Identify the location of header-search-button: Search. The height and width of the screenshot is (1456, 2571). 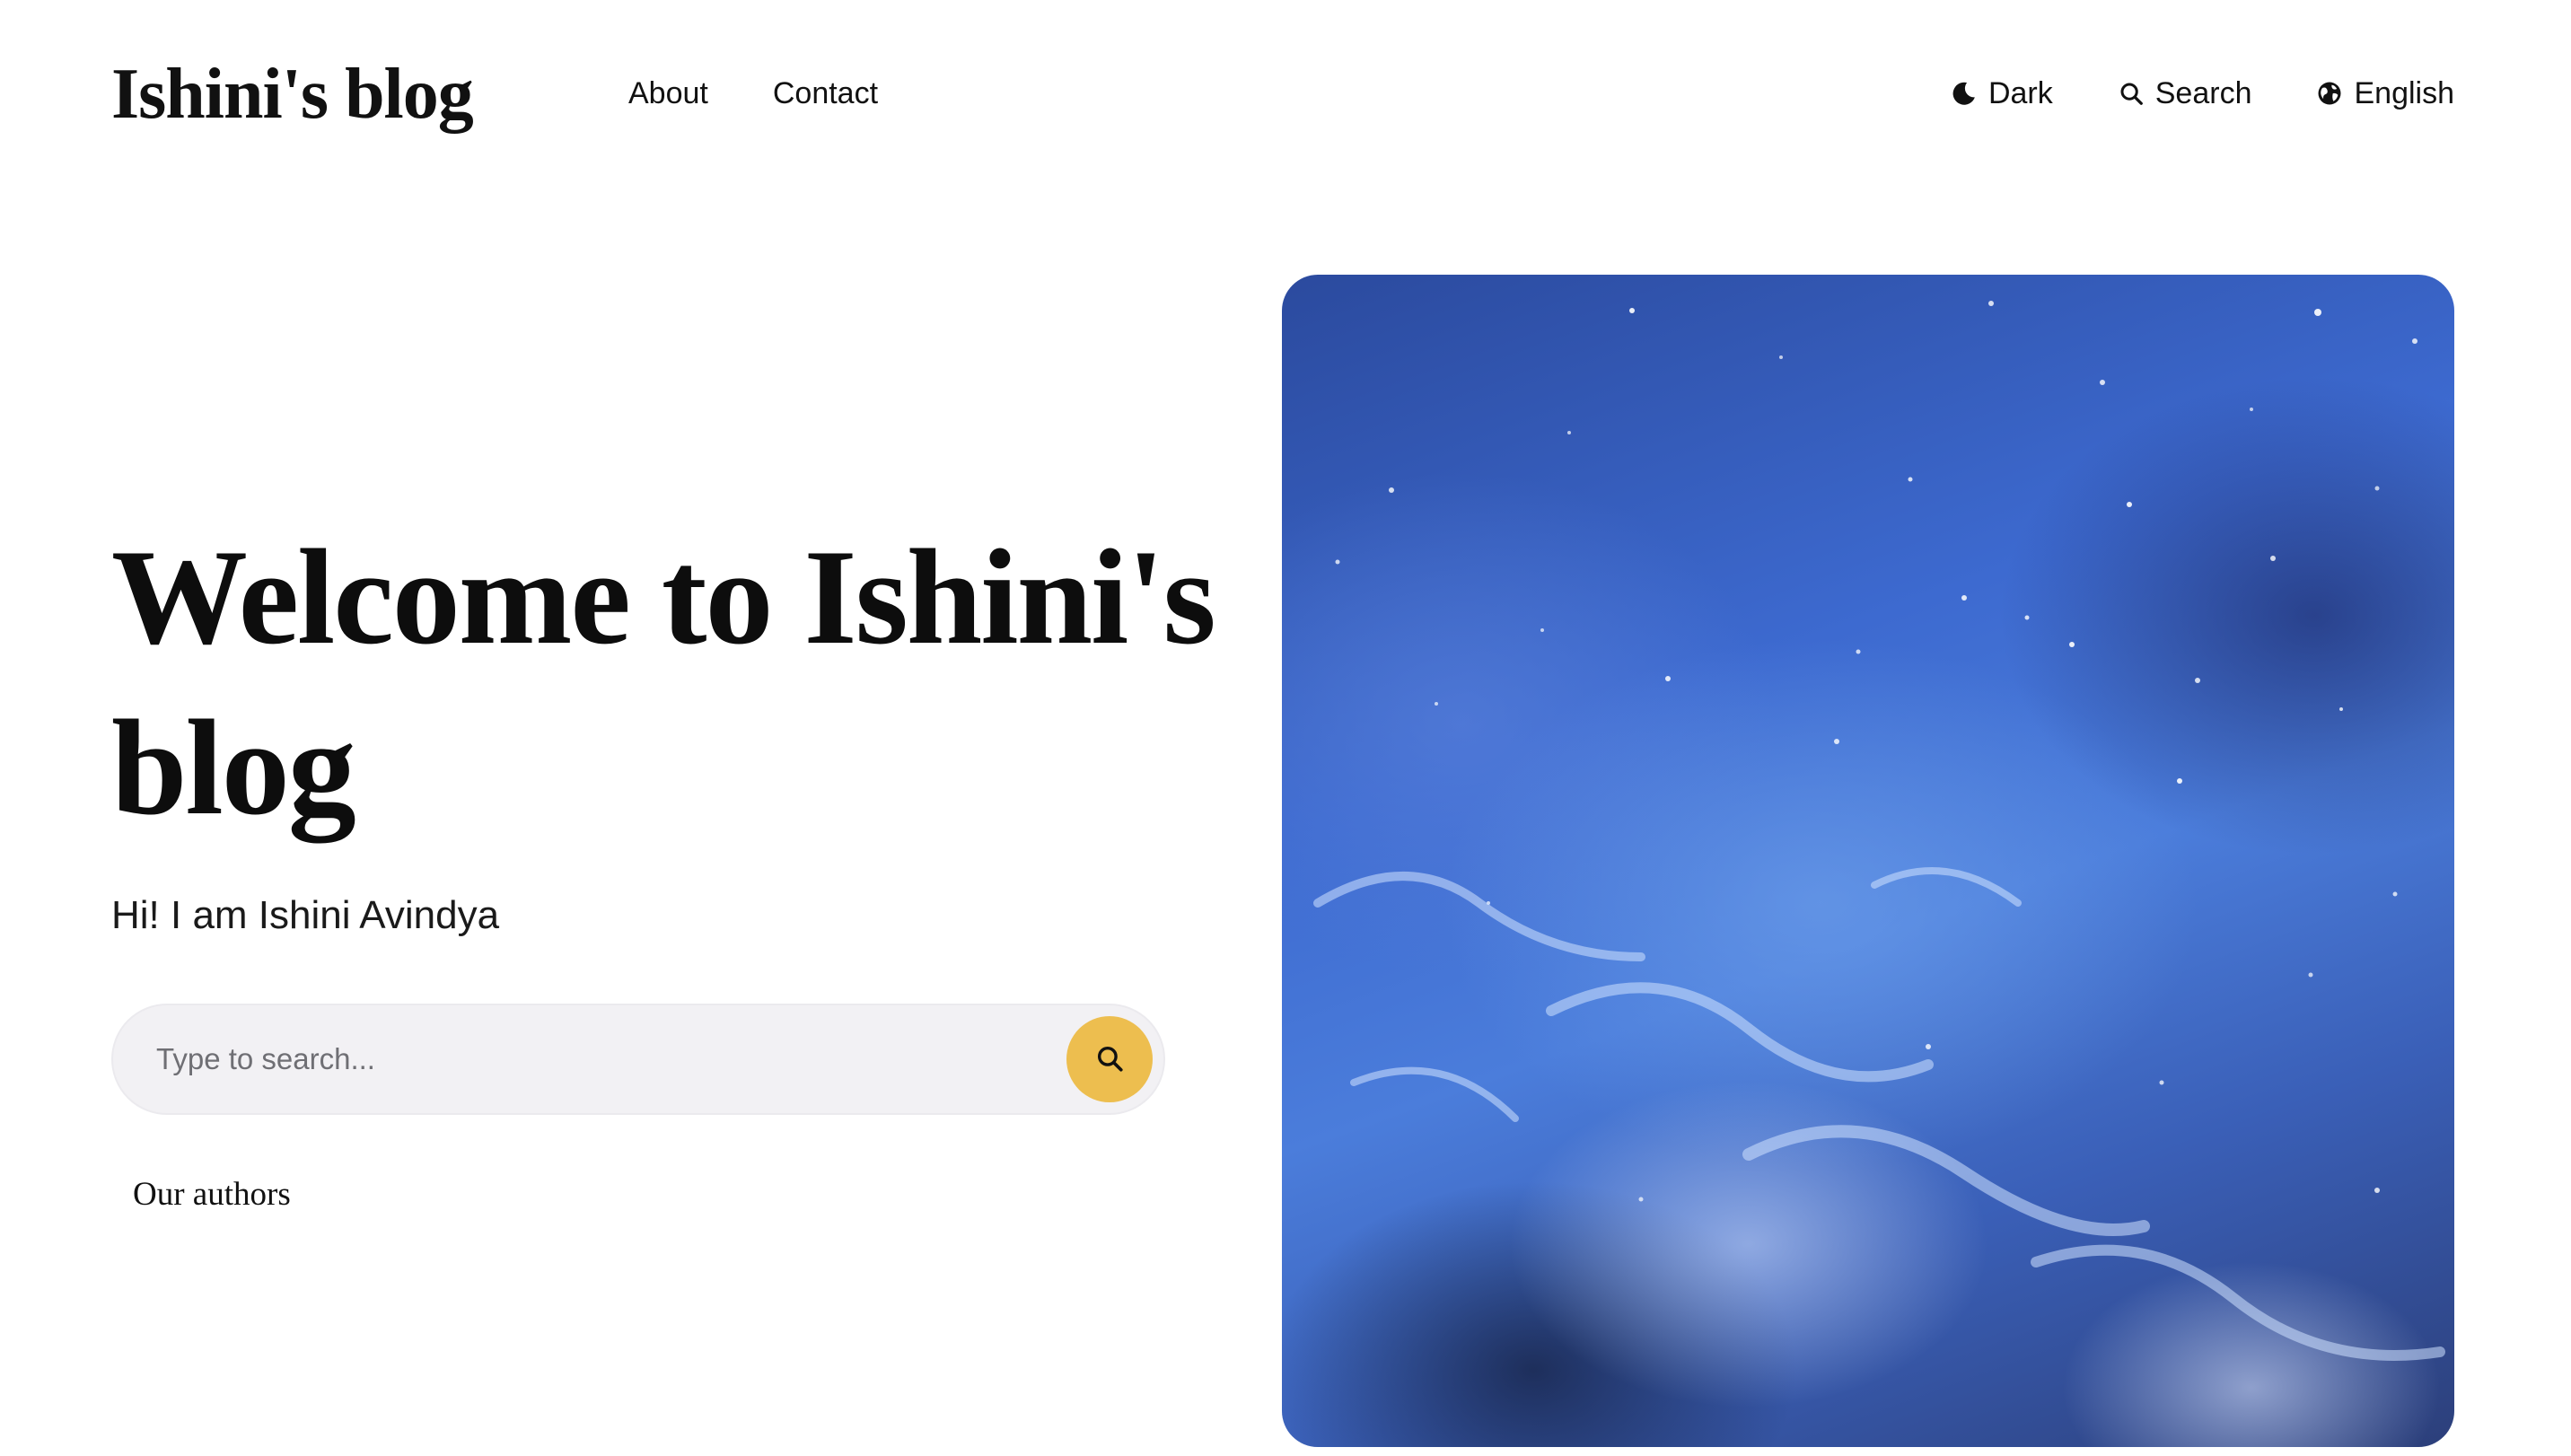
(2185, 93).